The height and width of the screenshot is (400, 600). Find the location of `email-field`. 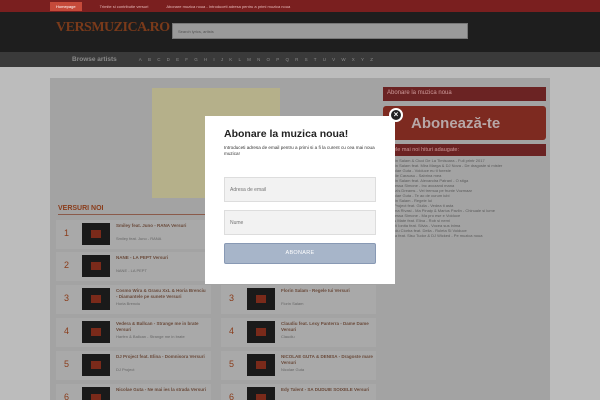

email-field is located at coordinates (300, 189).